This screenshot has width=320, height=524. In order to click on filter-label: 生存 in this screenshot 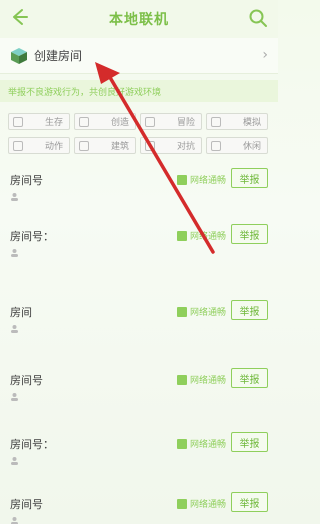, I will do `click(53, 123)`.